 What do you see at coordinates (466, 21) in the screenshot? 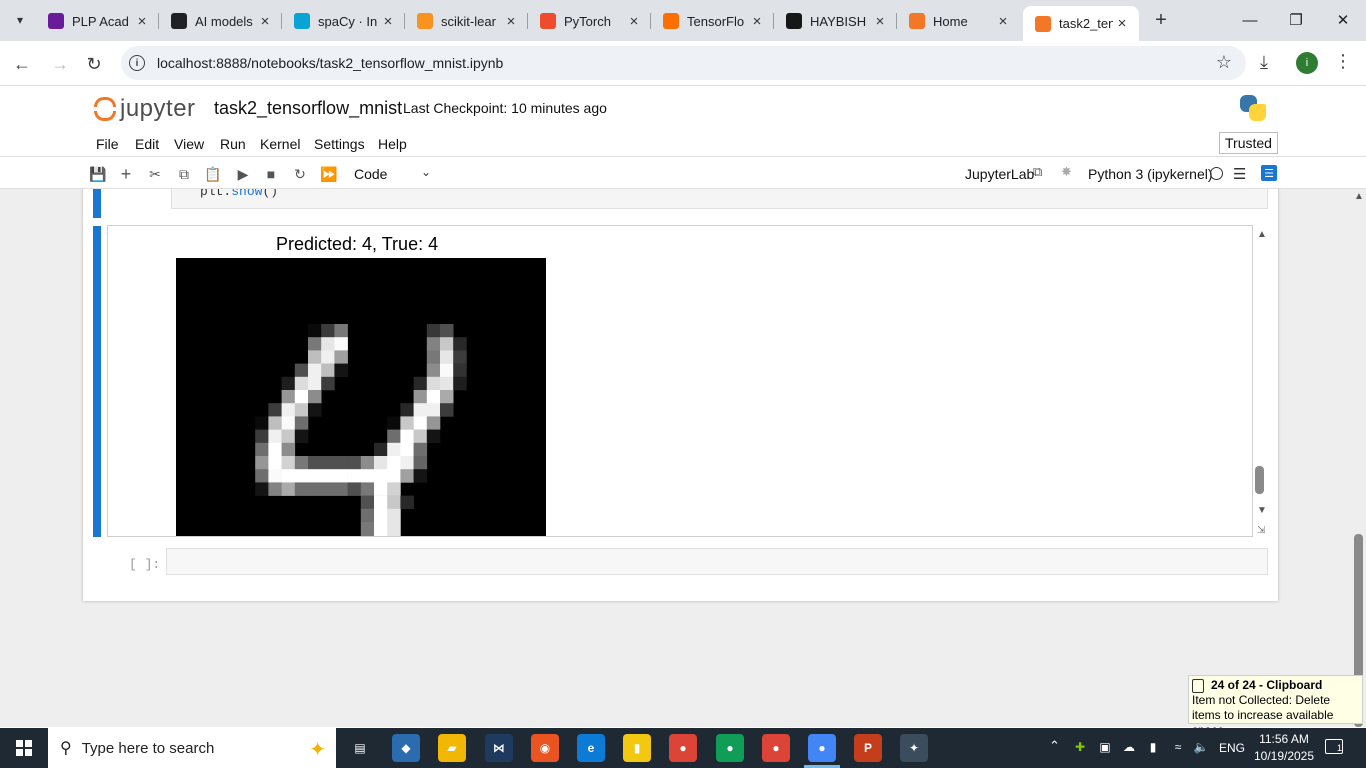
I see `browser-tab: scikit-lear ×` at bounding box center [466, 21].